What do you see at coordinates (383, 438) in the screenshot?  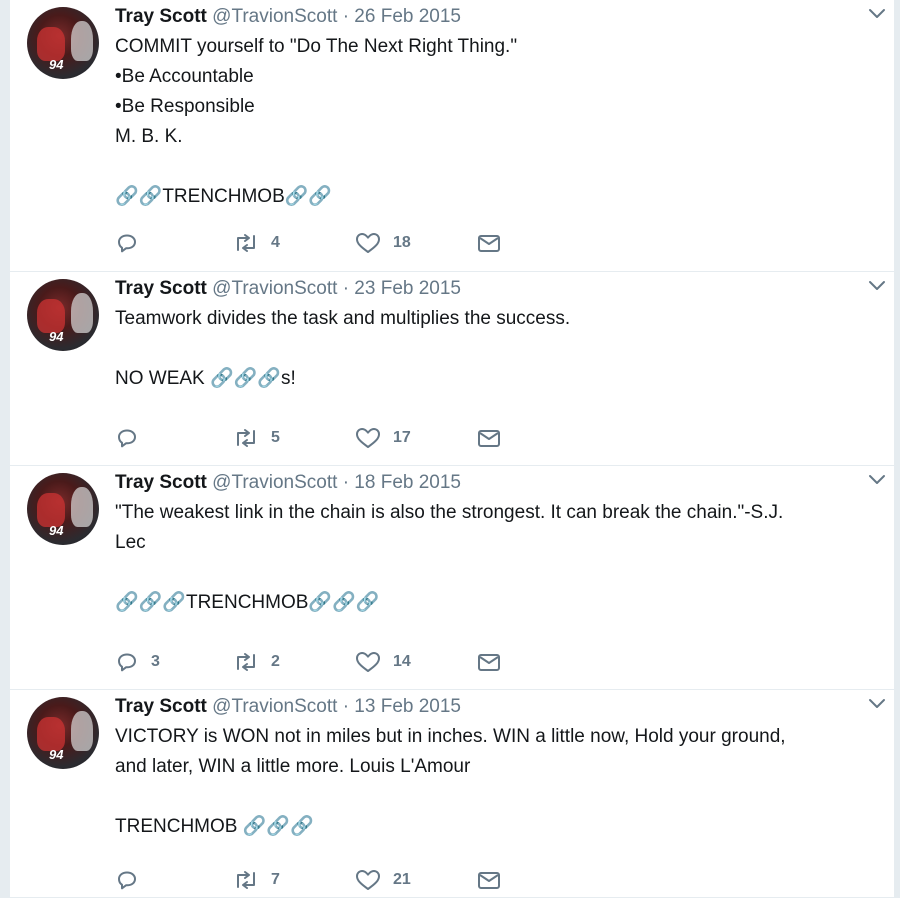 I see `like-button: 17` at bounding box center [383, 438].